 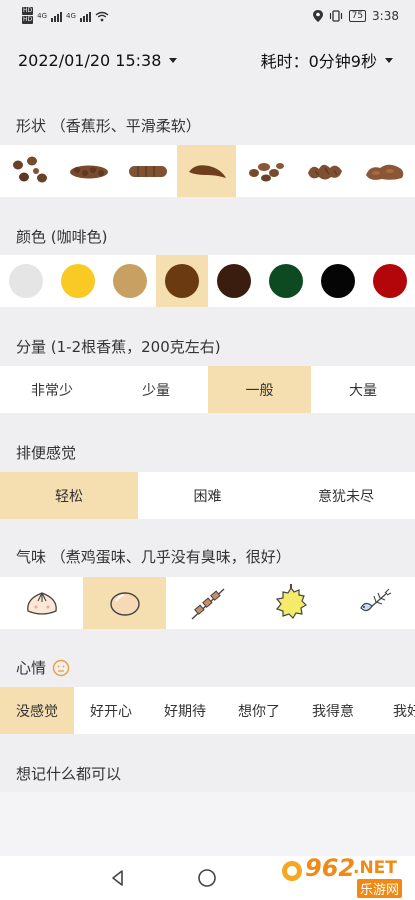 I want to click on watery-icon, so click(x=384, y=172).